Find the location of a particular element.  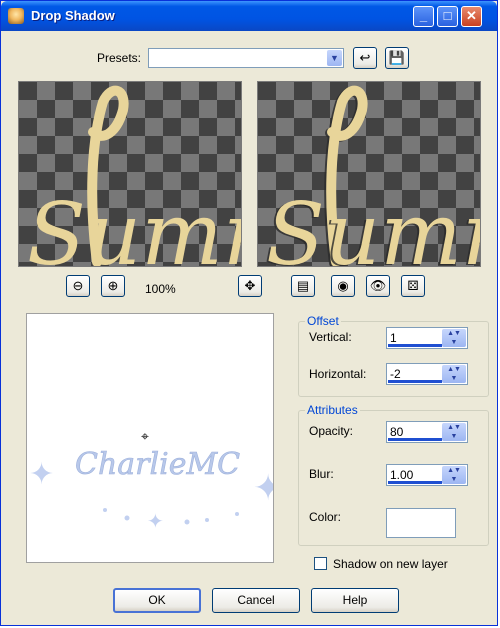

proof-button: ▤ is located at coordinates (303, 286).